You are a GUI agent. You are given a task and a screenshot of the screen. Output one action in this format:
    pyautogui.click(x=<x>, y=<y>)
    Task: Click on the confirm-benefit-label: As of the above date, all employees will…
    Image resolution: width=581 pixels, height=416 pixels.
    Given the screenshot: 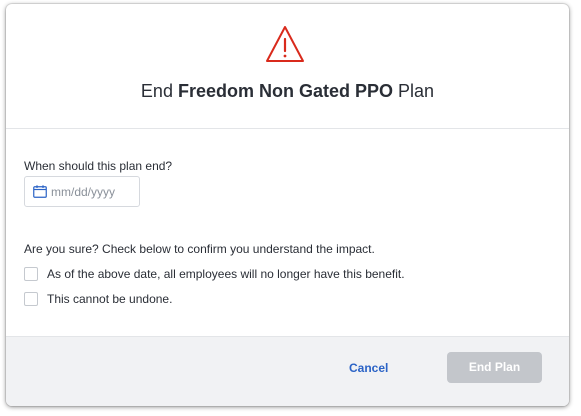 What is the action you would take?
    pyautogui.click(x=226, y=274)
    